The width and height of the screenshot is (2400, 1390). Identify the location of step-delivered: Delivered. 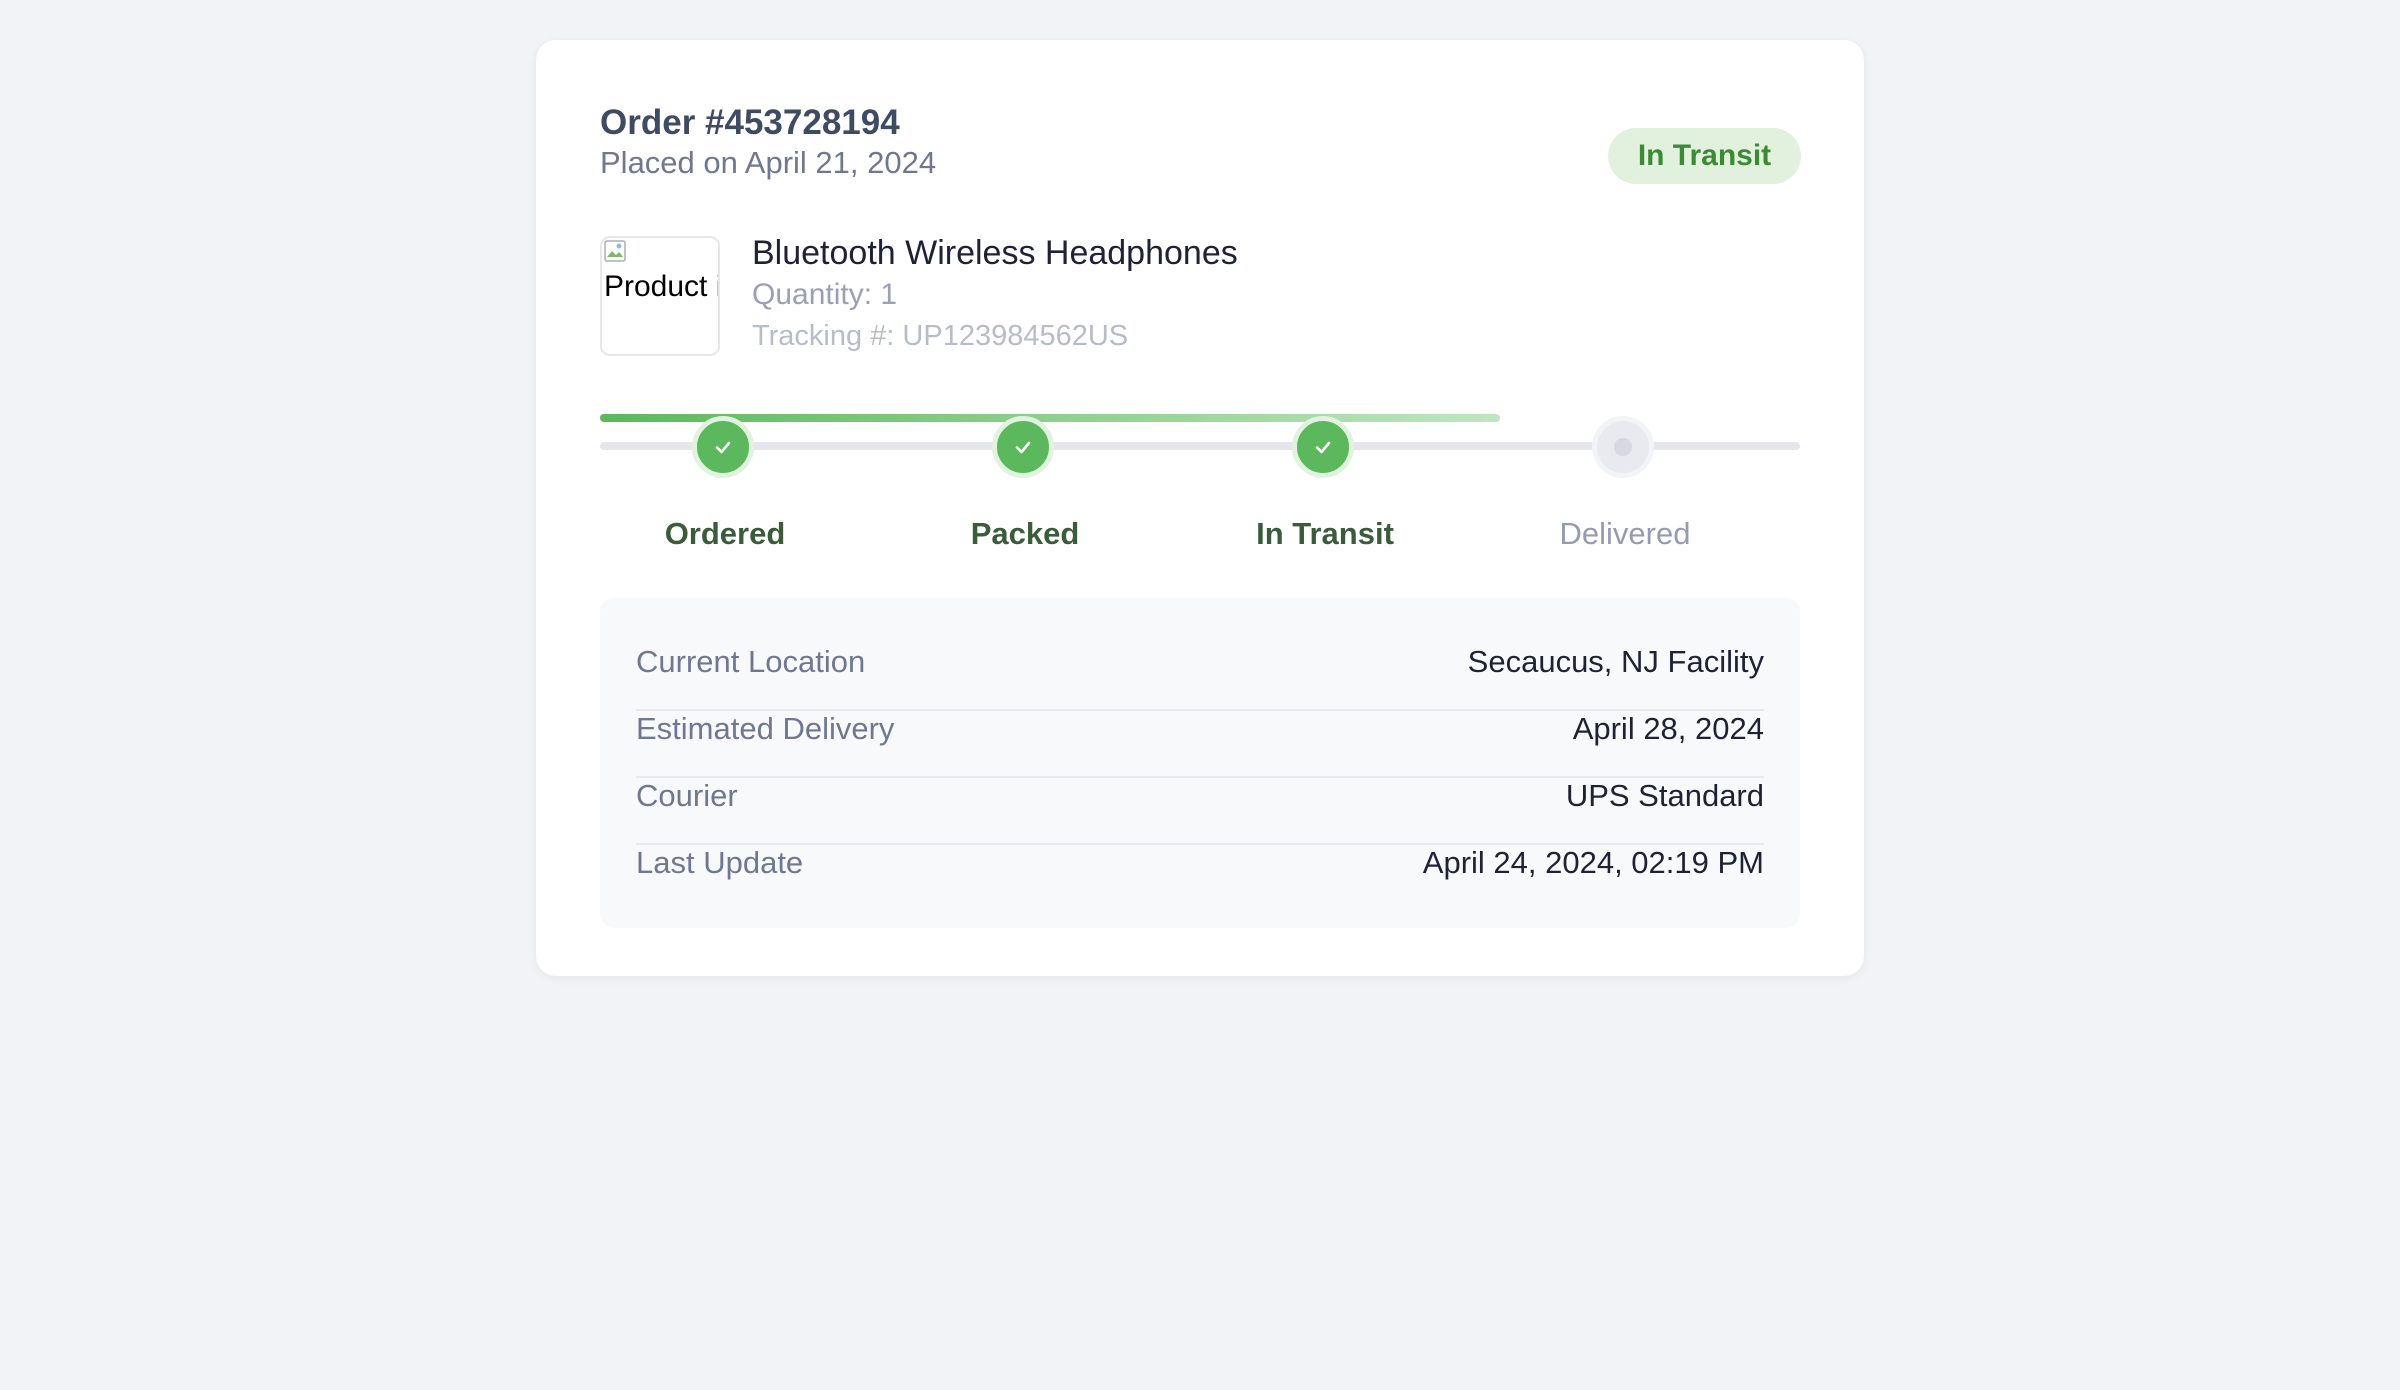
(1625, 491).